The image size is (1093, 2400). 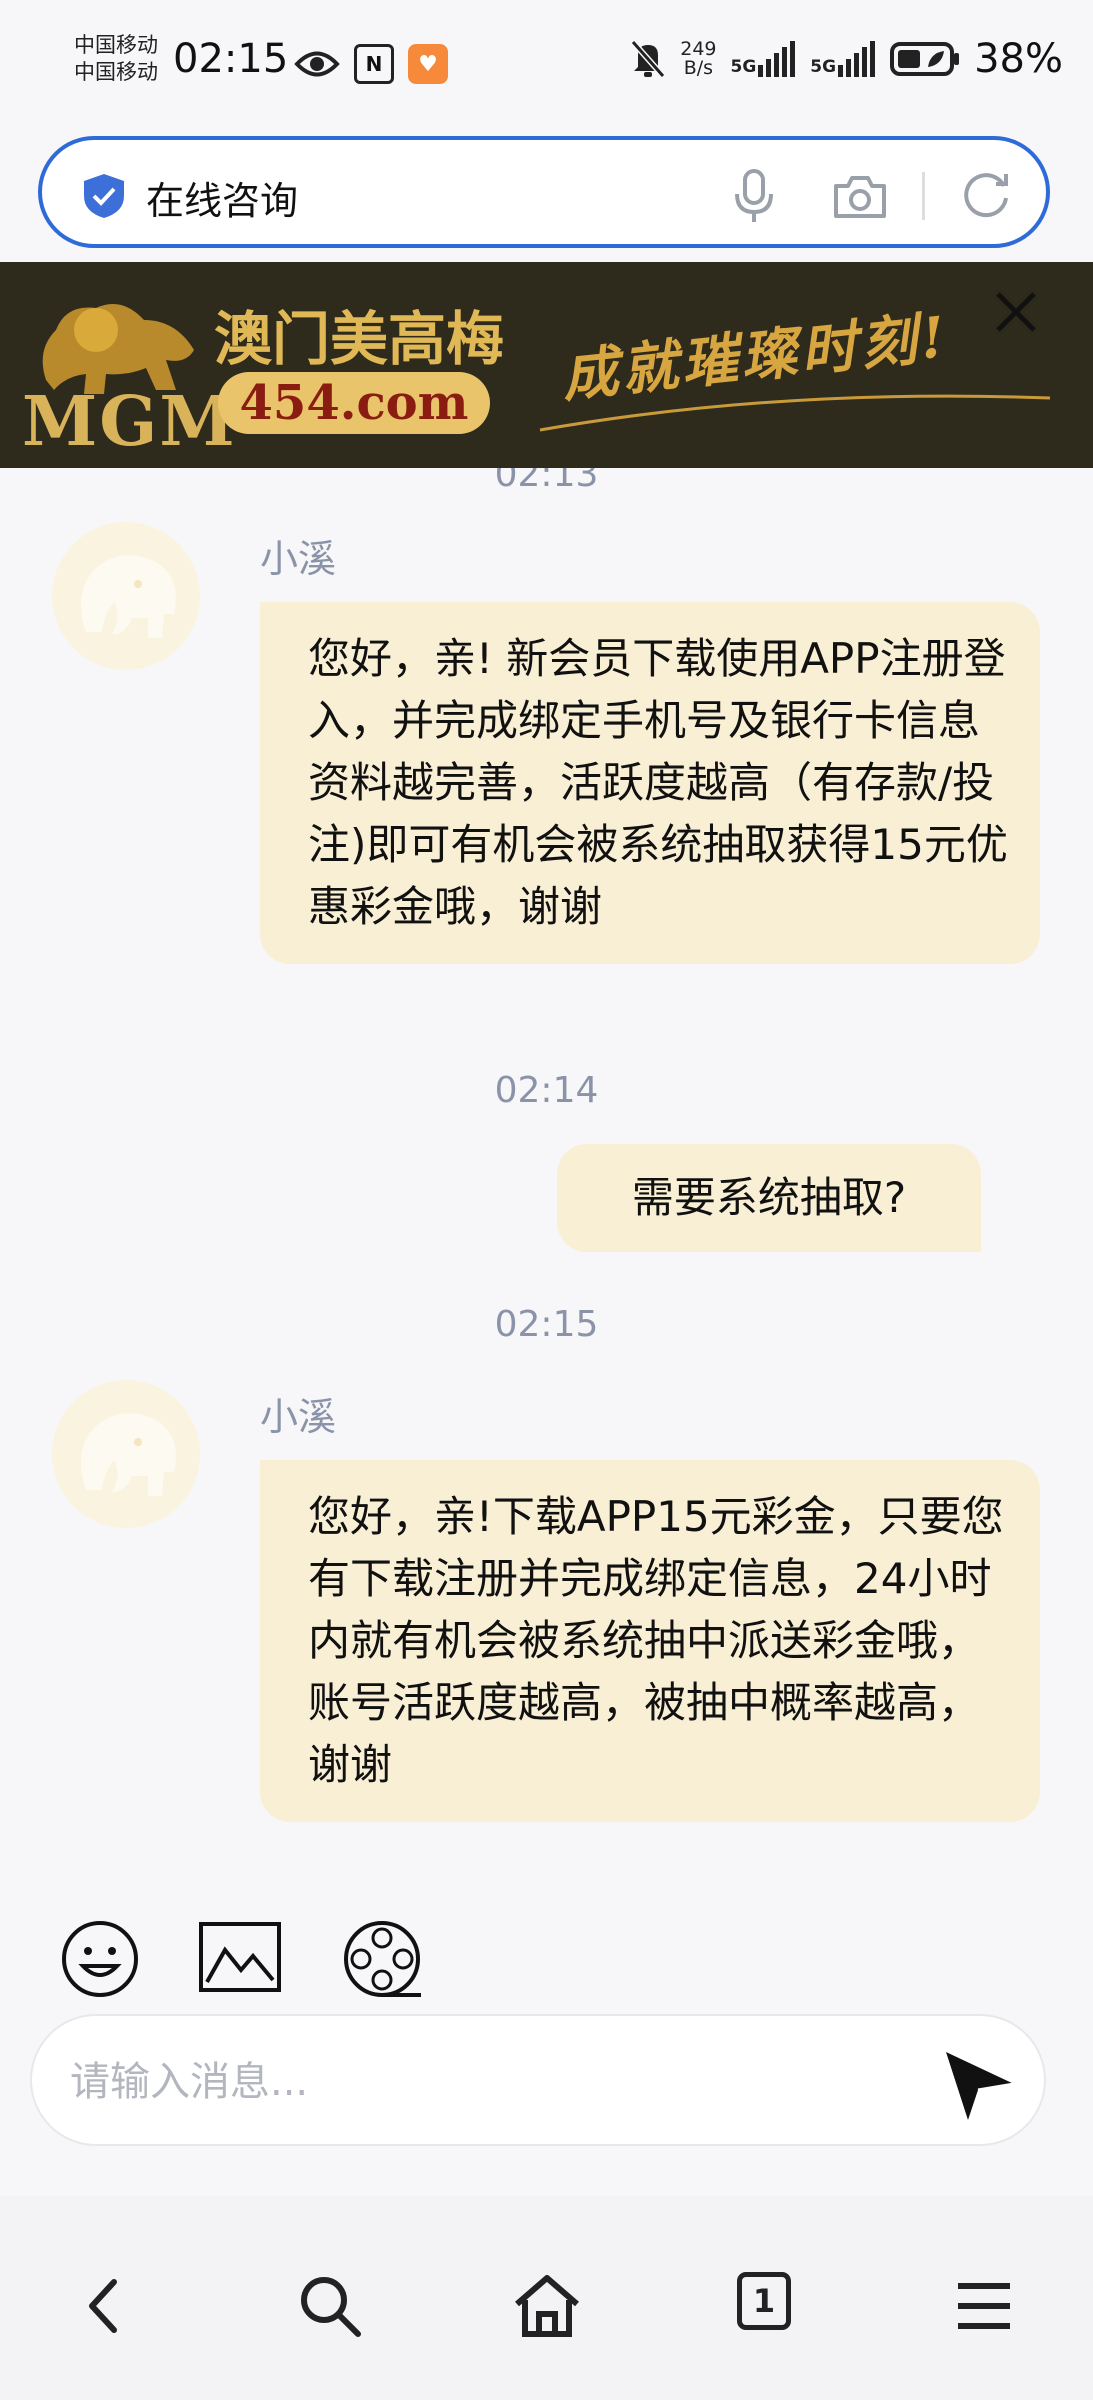 What do you see at coordinates (116, 59) in the screenshot?
I see `carrier-labels: 中国移动 中国移动` at bounding box center [116, 59].